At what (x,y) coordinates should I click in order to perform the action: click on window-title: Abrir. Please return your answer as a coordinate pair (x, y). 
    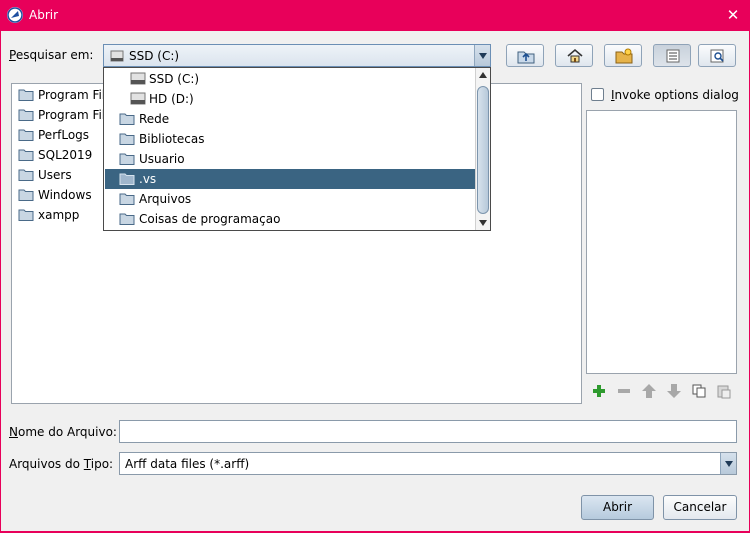
    Looking at the image, I should click on (44, 15).